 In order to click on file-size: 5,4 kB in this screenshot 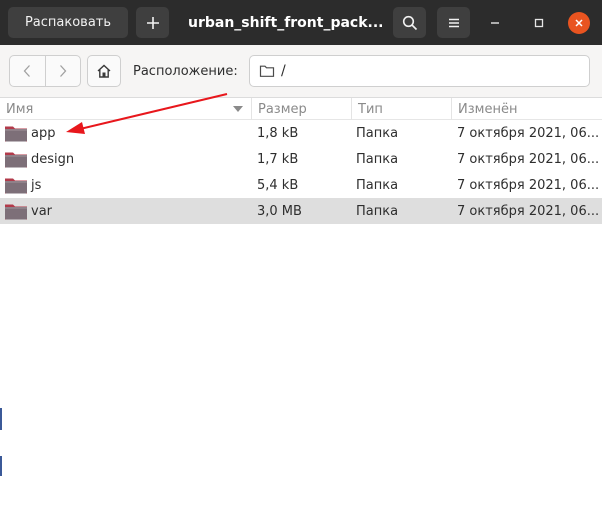, I will do `click(278, 185)`.